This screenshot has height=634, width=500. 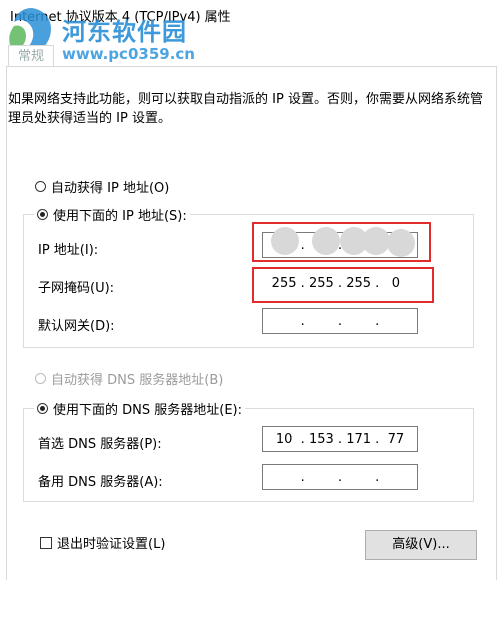 I want to click on default-gateway-label: 默认网关(D):, so click(x=76, y=326).